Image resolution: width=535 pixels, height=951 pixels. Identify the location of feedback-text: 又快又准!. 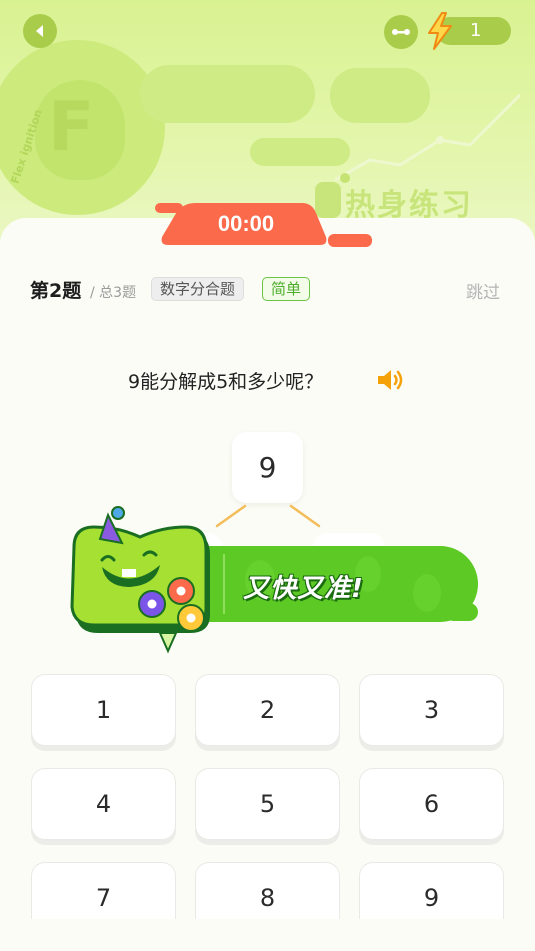
(303, 589).